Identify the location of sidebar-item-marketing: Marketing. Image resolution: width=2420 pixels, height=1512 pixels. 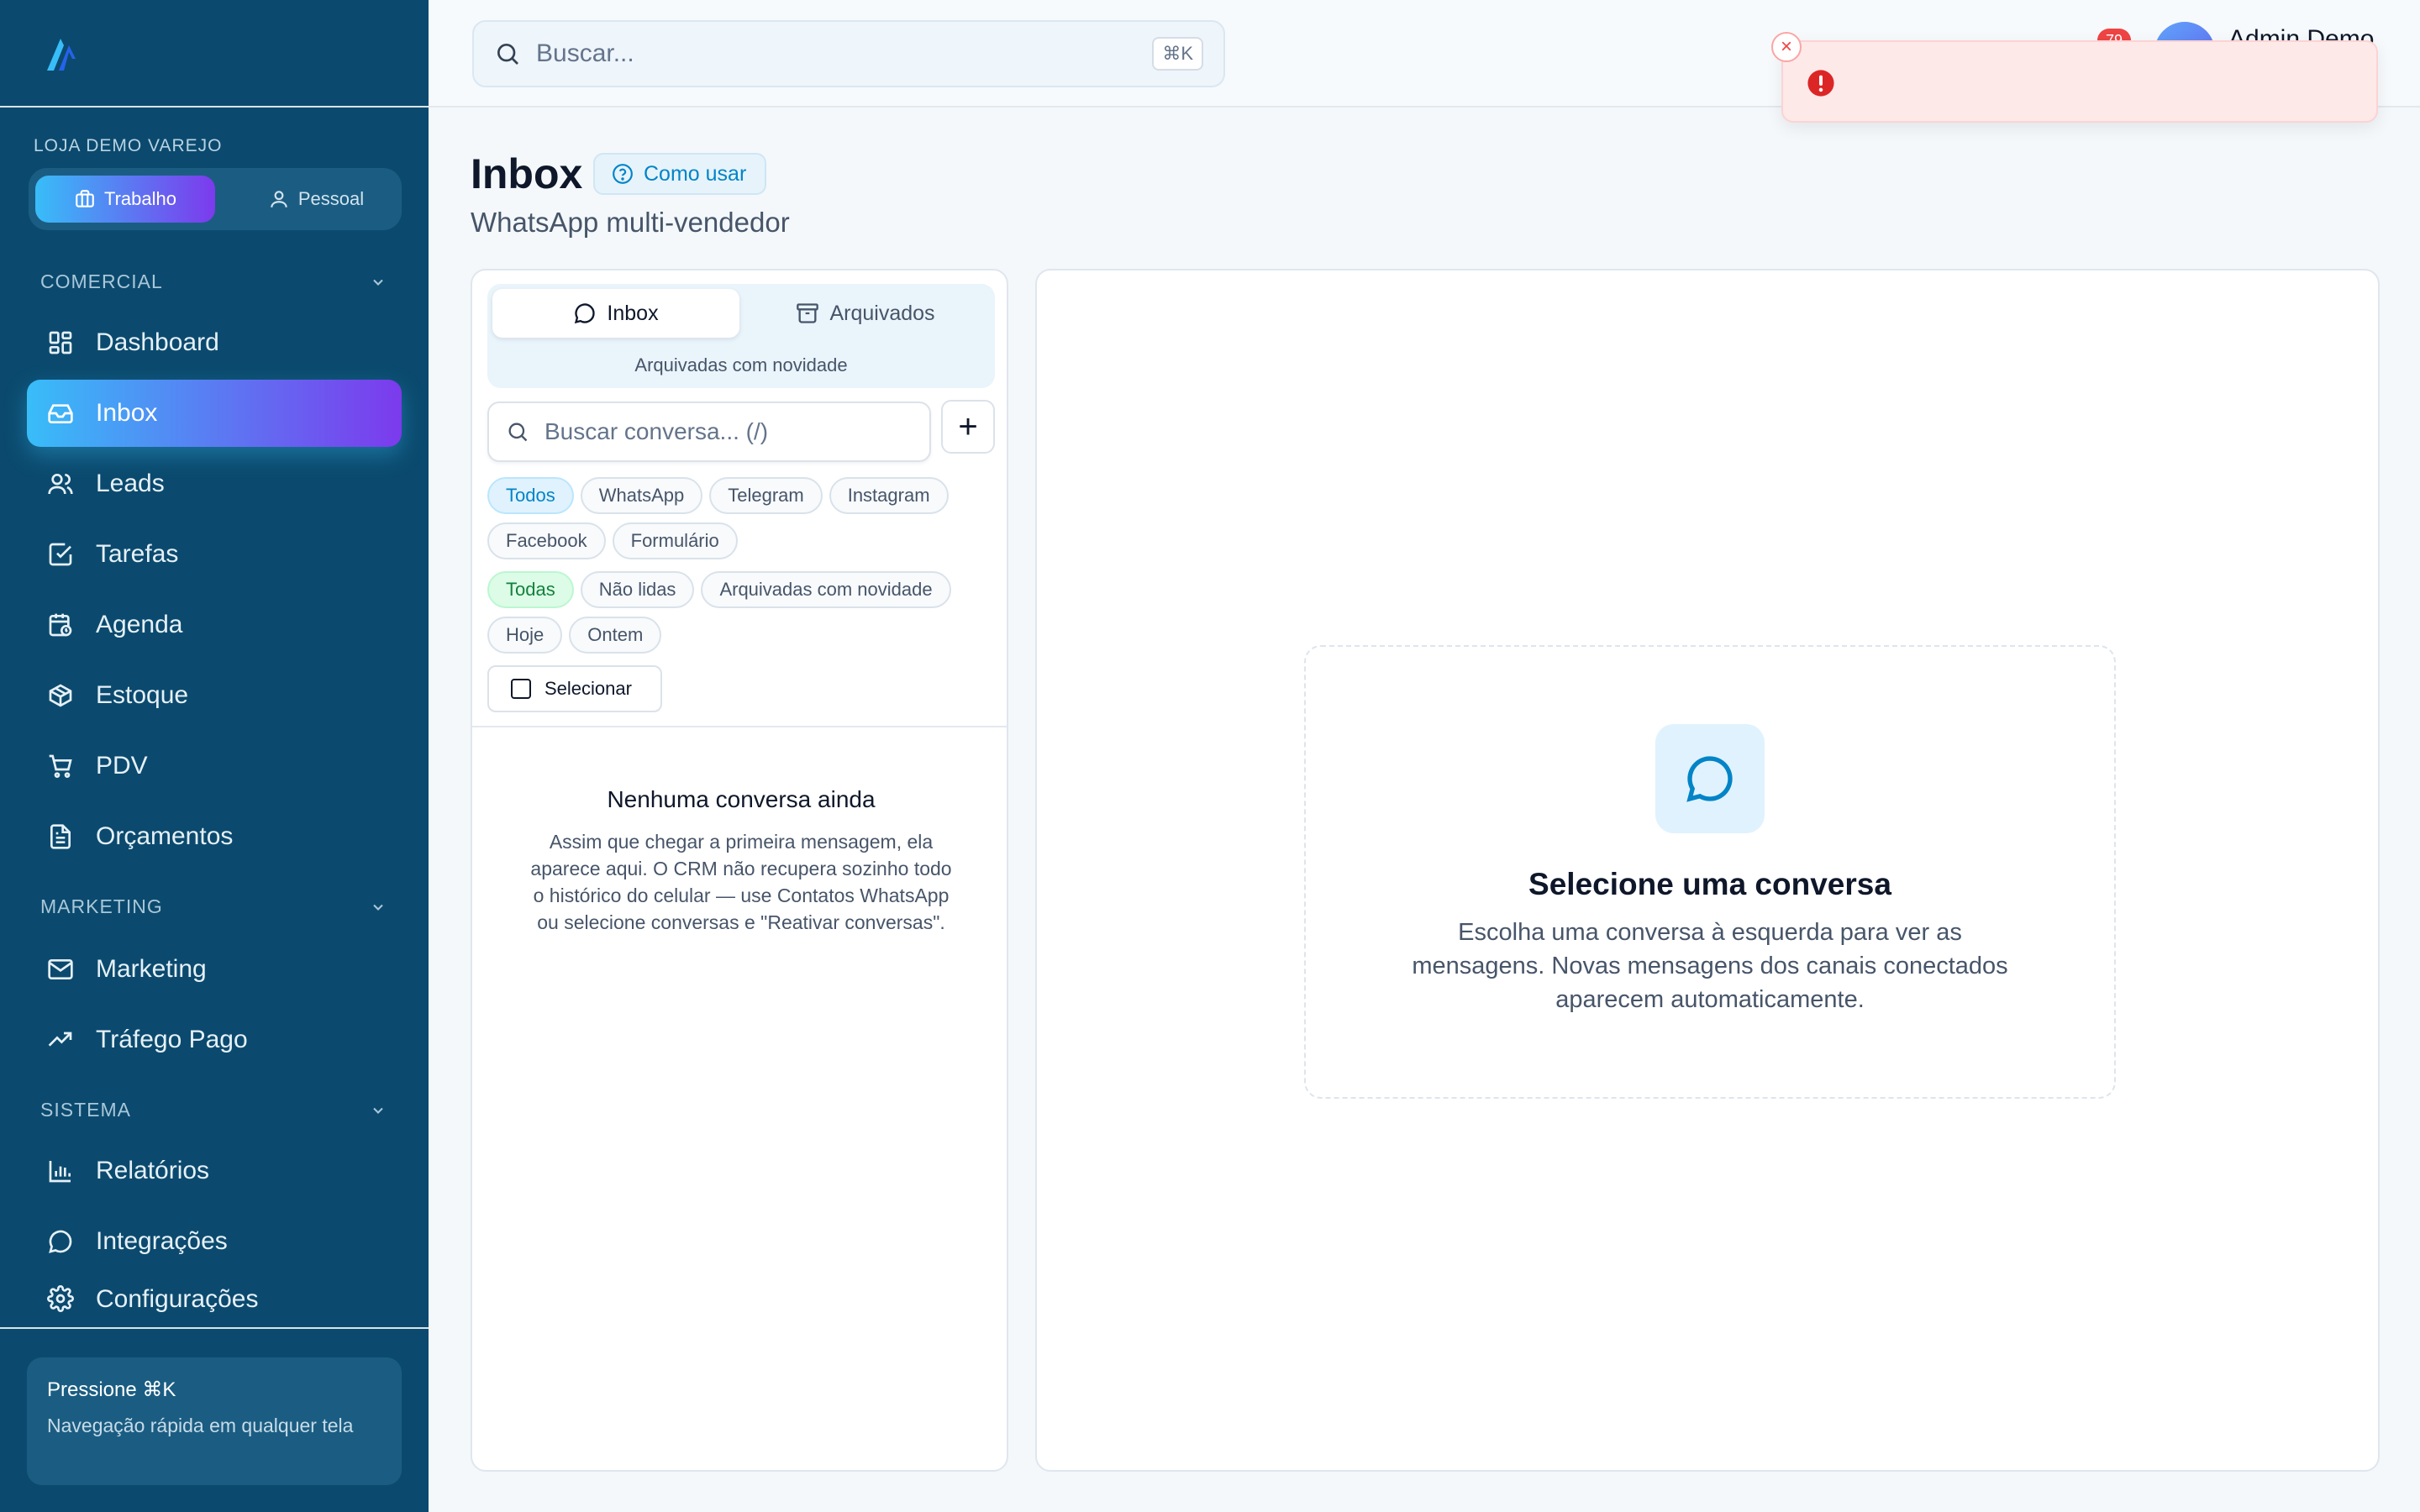
(214, 969).